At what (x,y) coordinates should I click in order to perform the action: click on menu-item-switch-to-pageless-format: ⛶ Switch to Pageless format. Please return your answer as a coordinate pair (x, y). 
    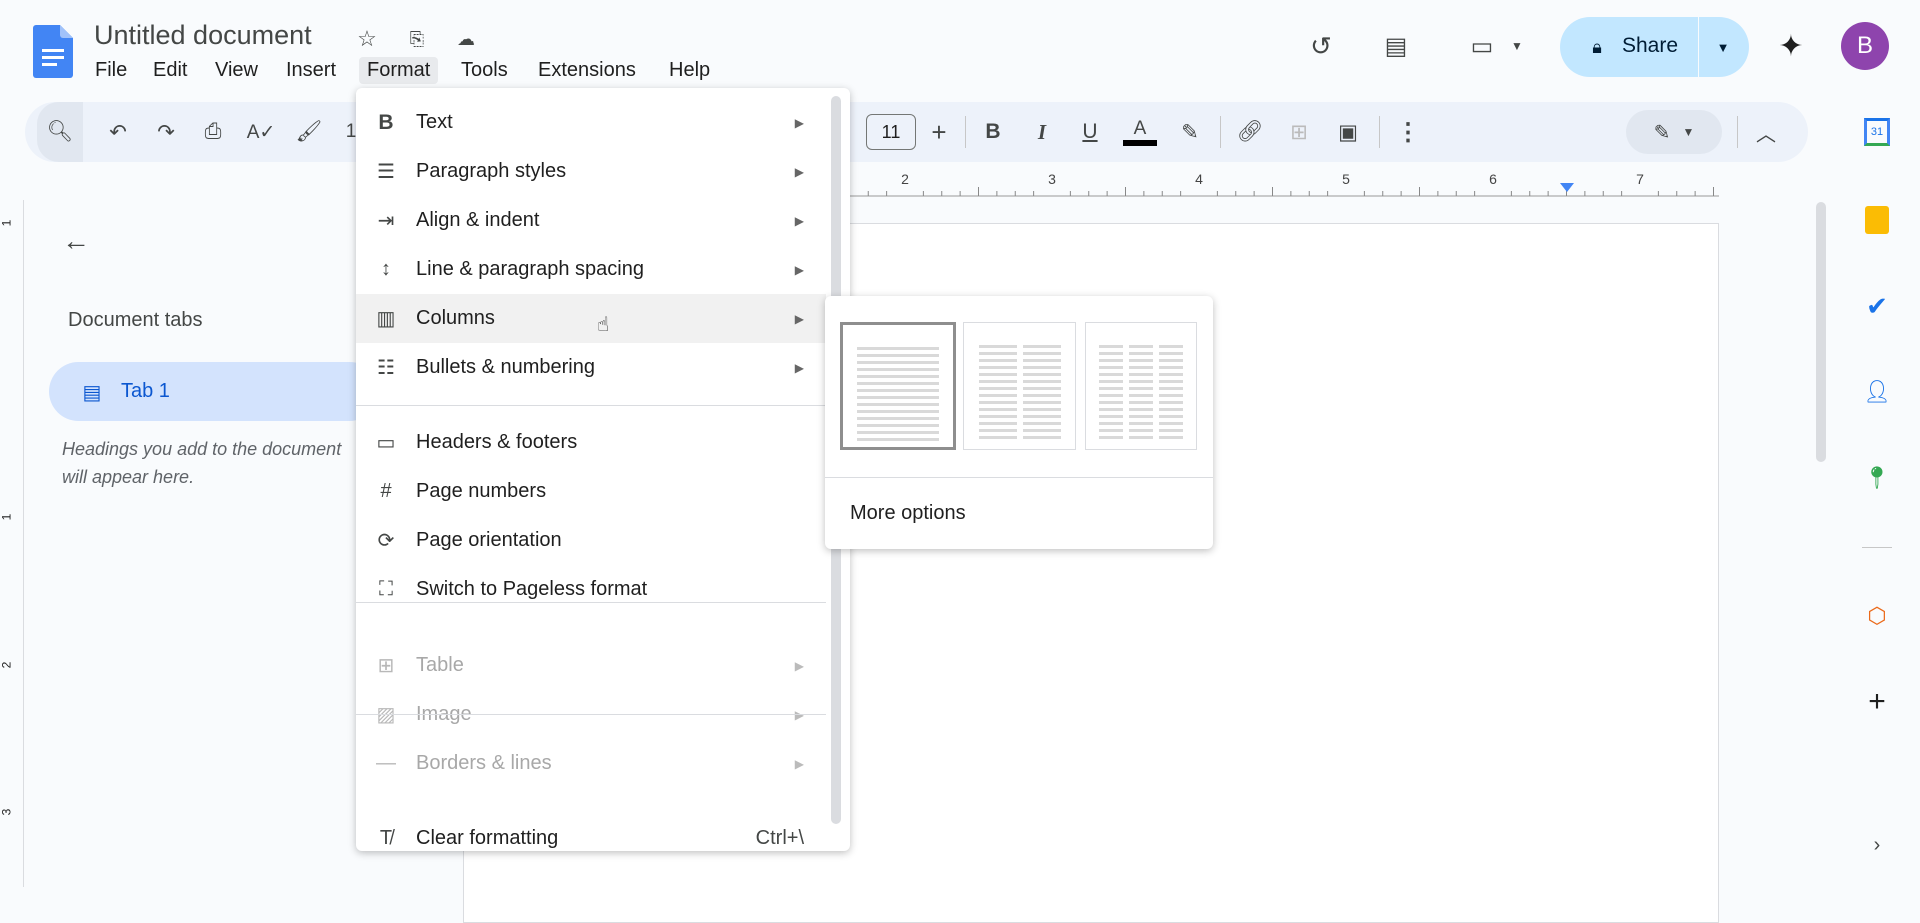
    Looking at the image, I should click on (591, 589).